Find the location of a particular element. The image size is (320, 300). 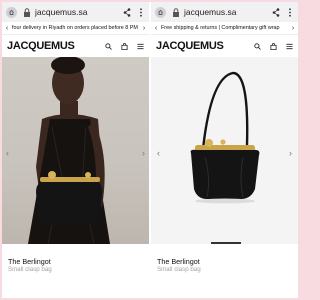

bag-clasp is located at coordinates (70, 179).